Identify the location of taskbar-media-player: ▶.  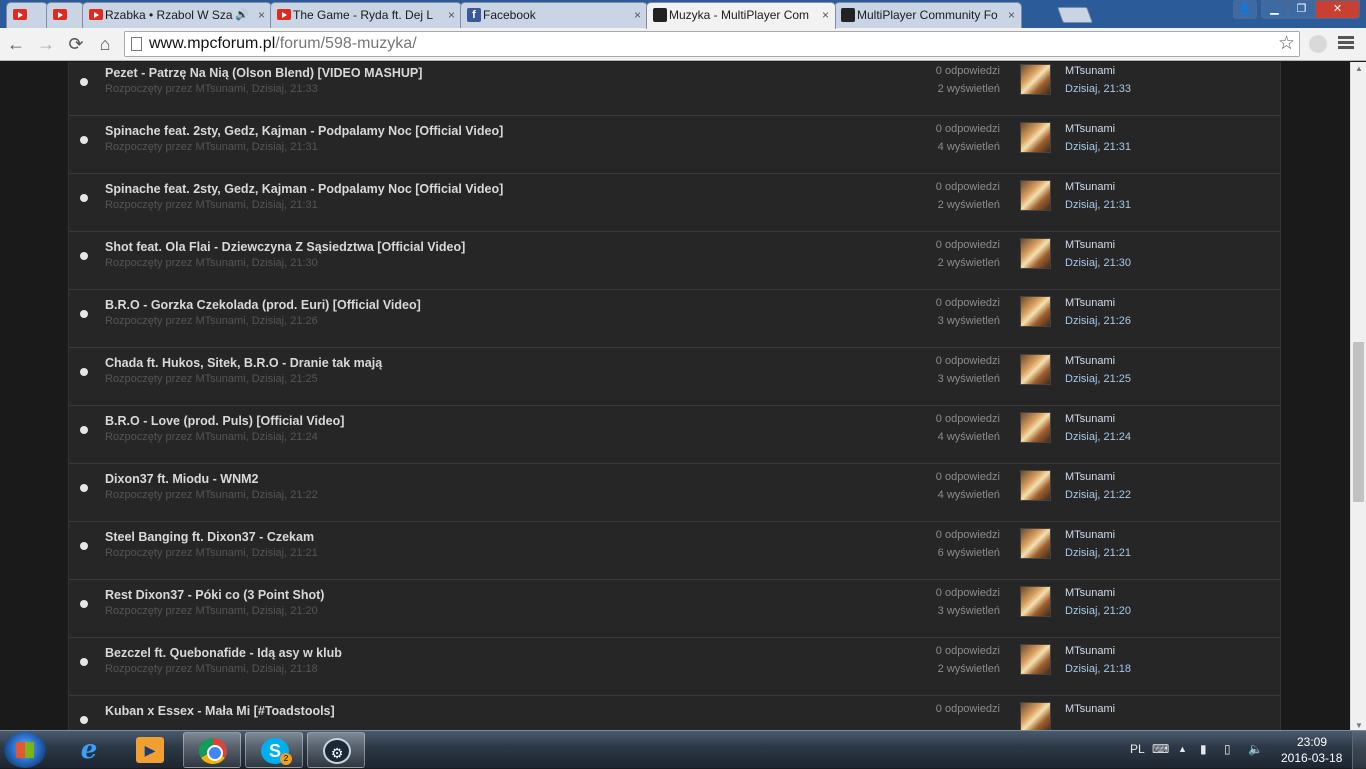
(150, 750).